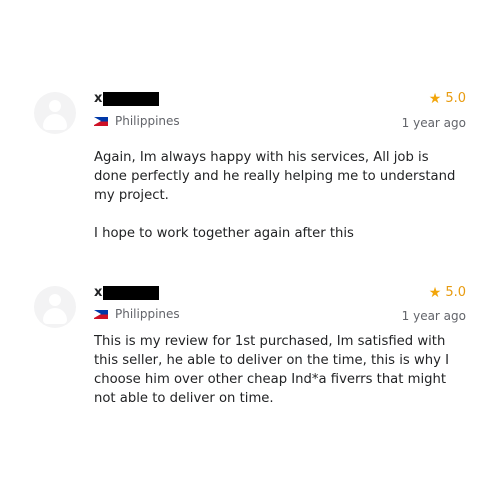 This screenshot has height=500, width=500. What do you see at coordinates (224, 233) in the screenshot?
I see `review-paragraph: I hope to work together again after this` at bounding box center [224, 233].